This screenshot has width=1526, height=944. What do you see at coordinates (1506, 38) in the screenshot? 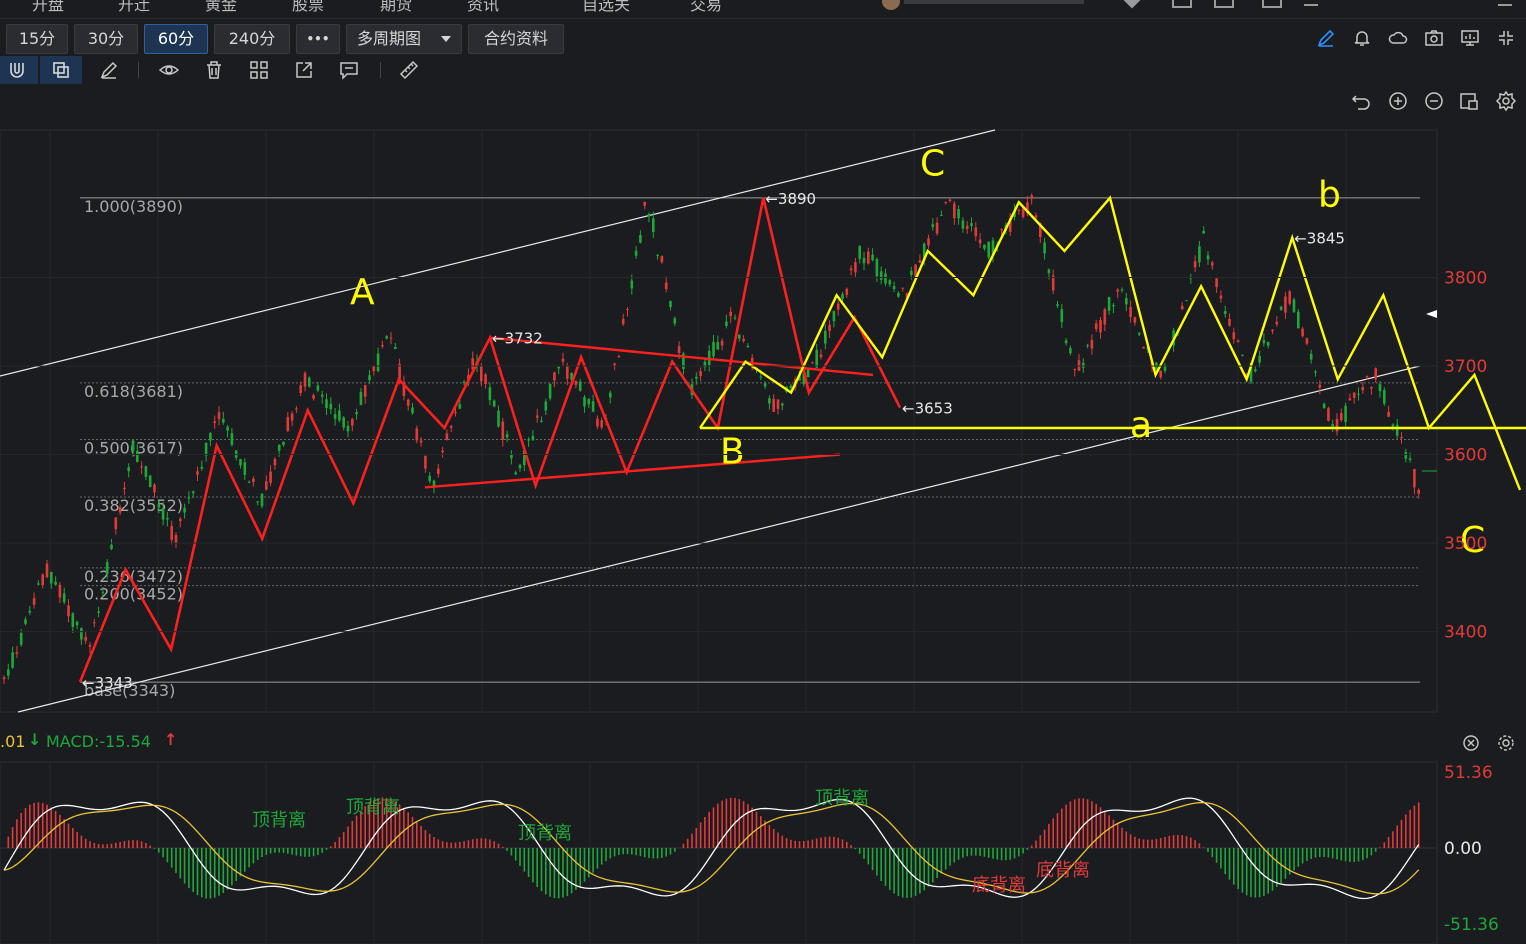
I see `fullscreen-icon` at bounding box center [1506, 38].